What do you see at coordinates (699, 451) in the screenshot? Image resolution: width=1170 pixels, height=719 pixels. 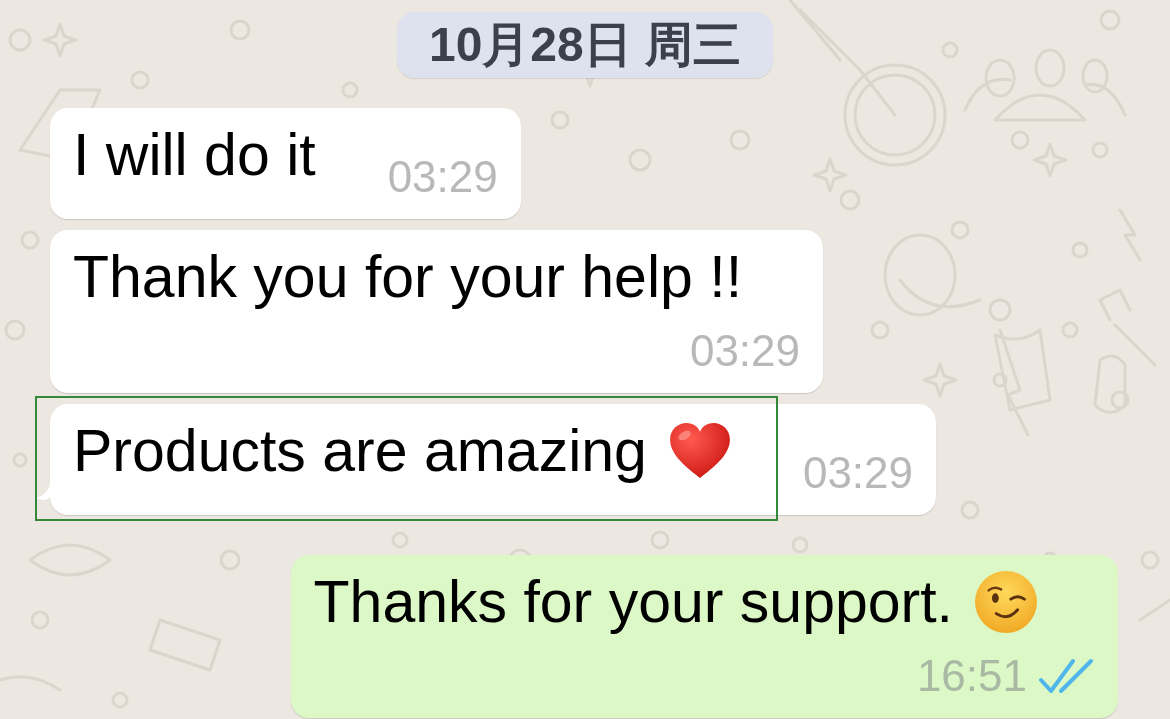 I see `heart-emoji-icon` at bounding box center [699, 451].